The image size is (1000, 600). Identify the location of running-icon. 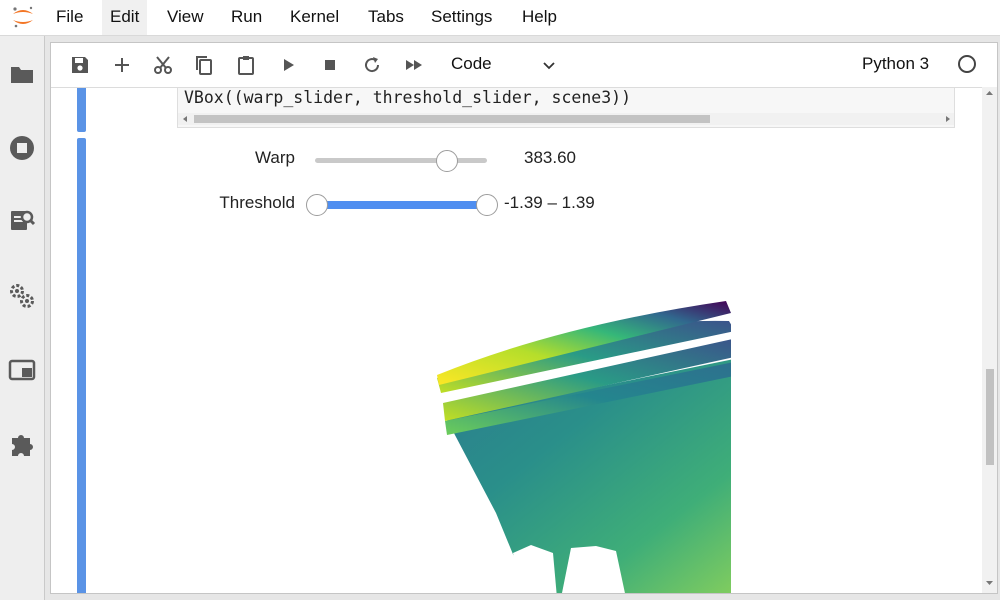
(22, 148).